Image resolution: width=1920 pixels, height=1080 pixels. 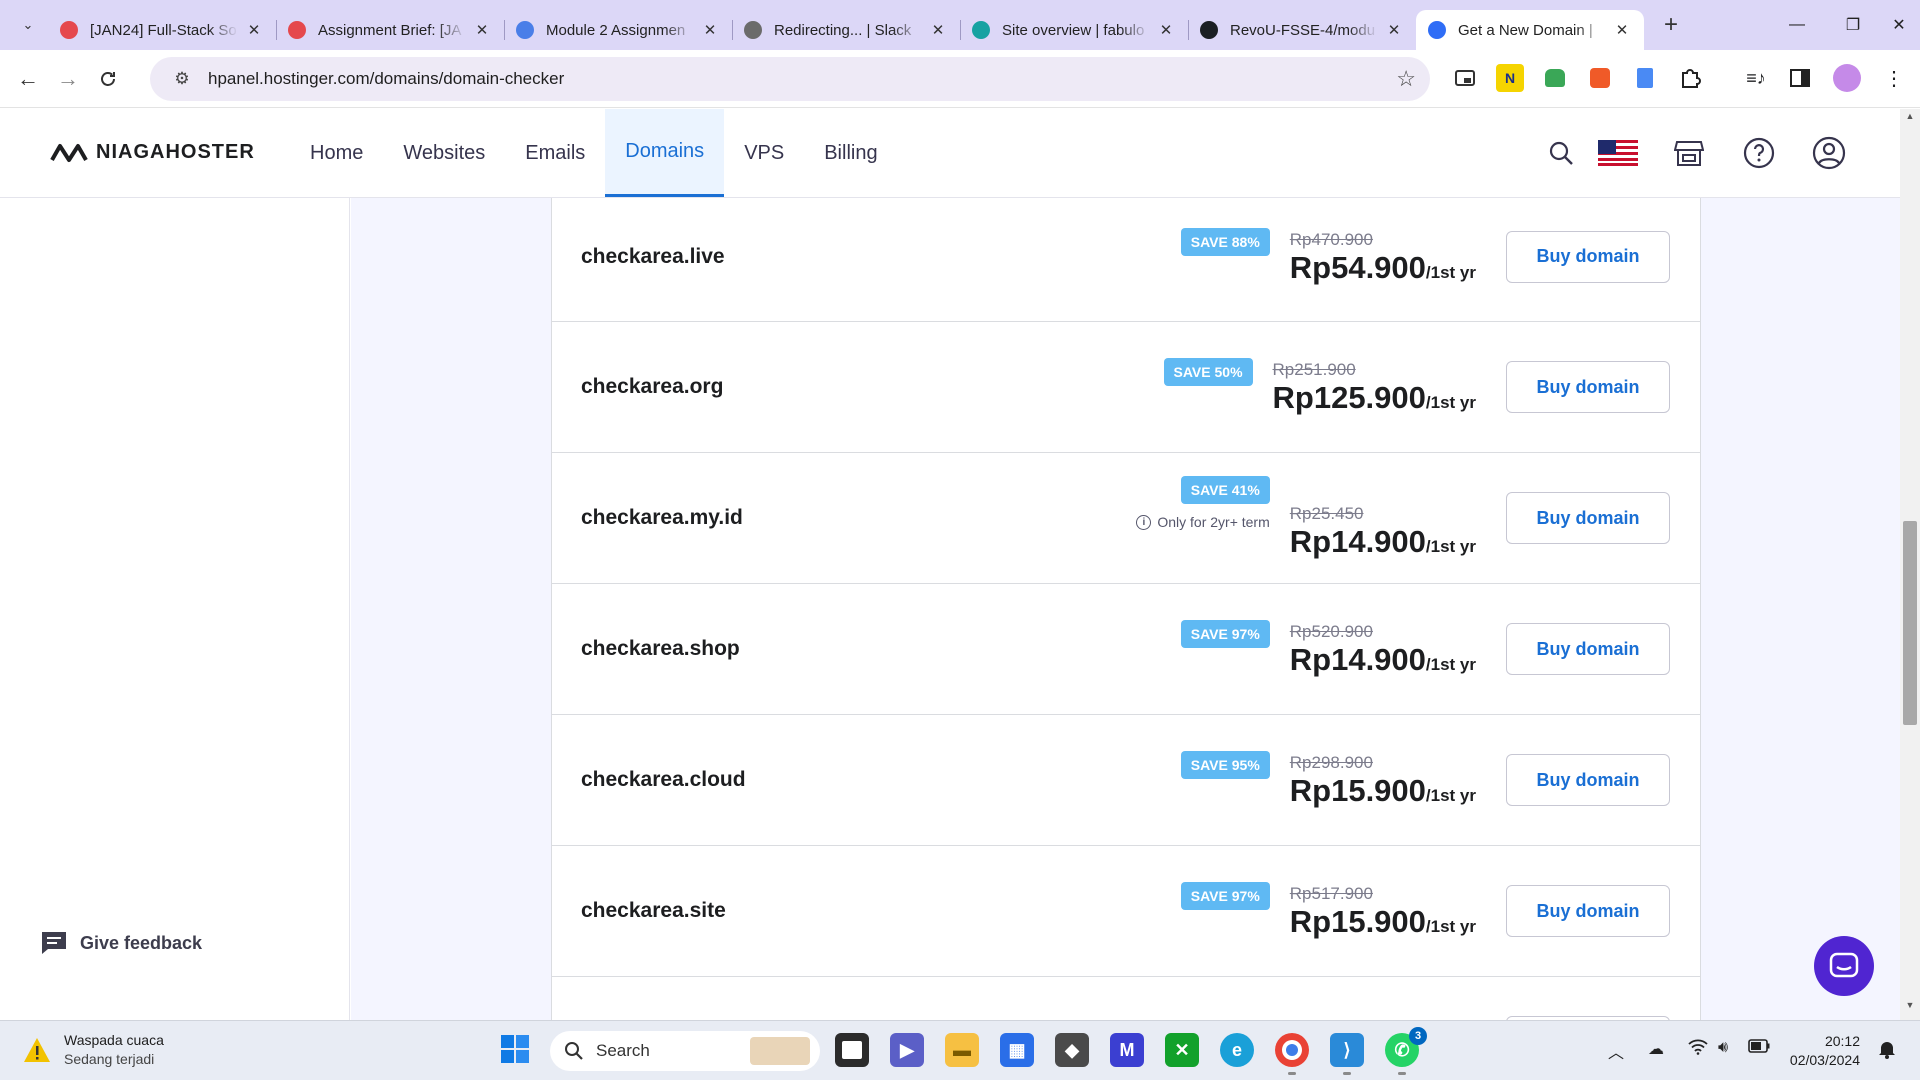 What do you see at coordinates (93, 1050) in the screenshot?
I see `weather-widget: Waspada cuaca Sedang terjadi` at bounding box center [93, 1050].